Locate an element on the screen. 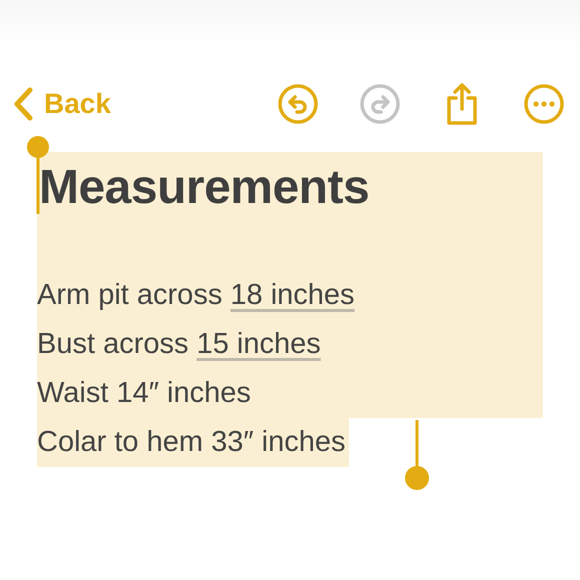  more-icon is located at coordinates (544, 104).